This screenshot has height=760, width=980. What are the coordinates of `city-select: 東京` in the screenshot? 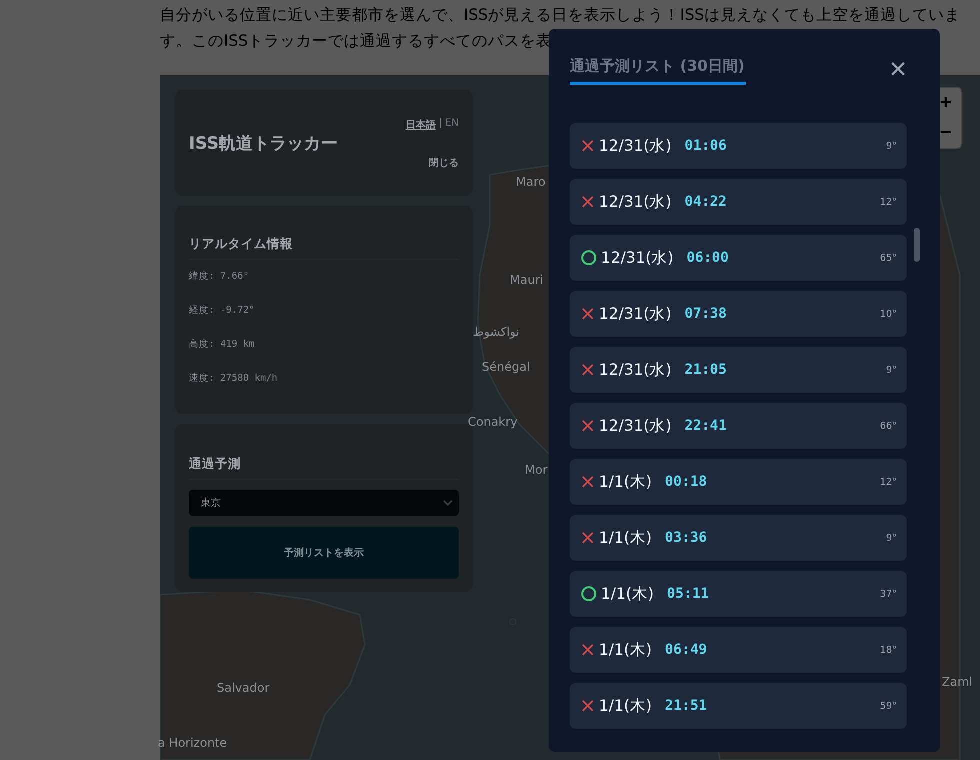 It's located at (324, 503).